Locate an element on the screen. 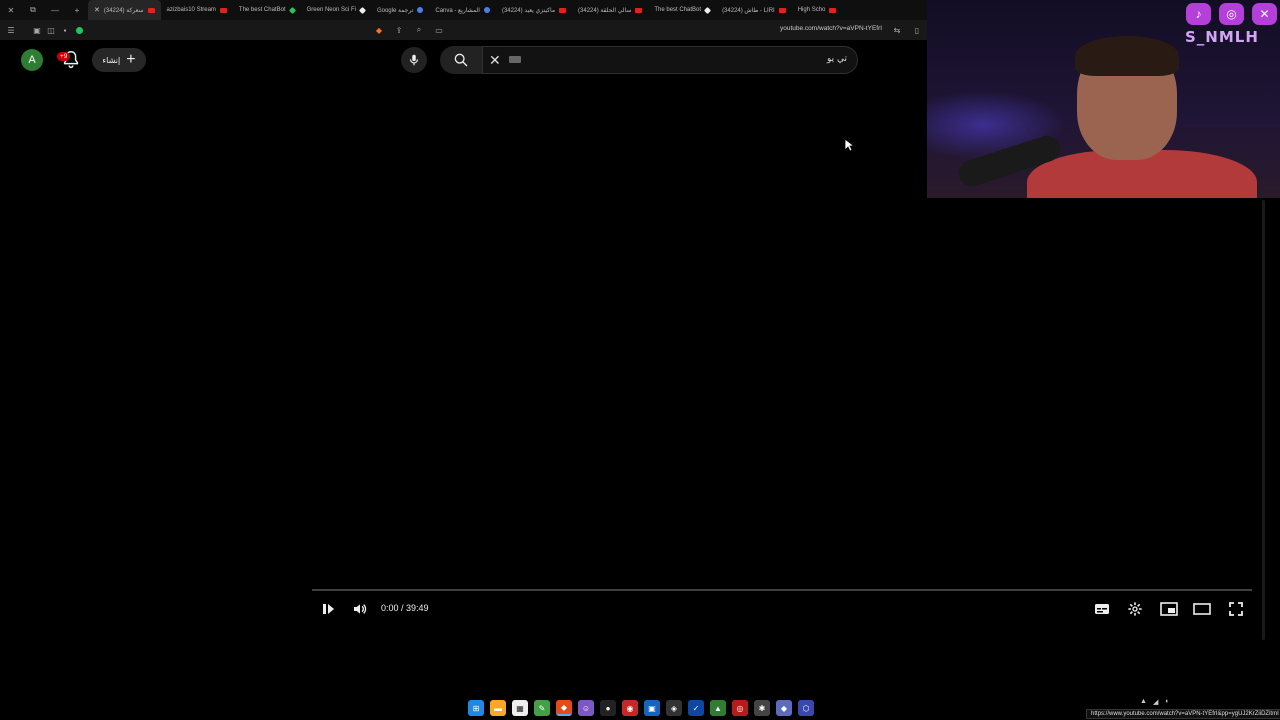 Image resolution: width=1280 pixels, height=720 pixels. browser-tab: High Scho is located at coordinates (817, 10).